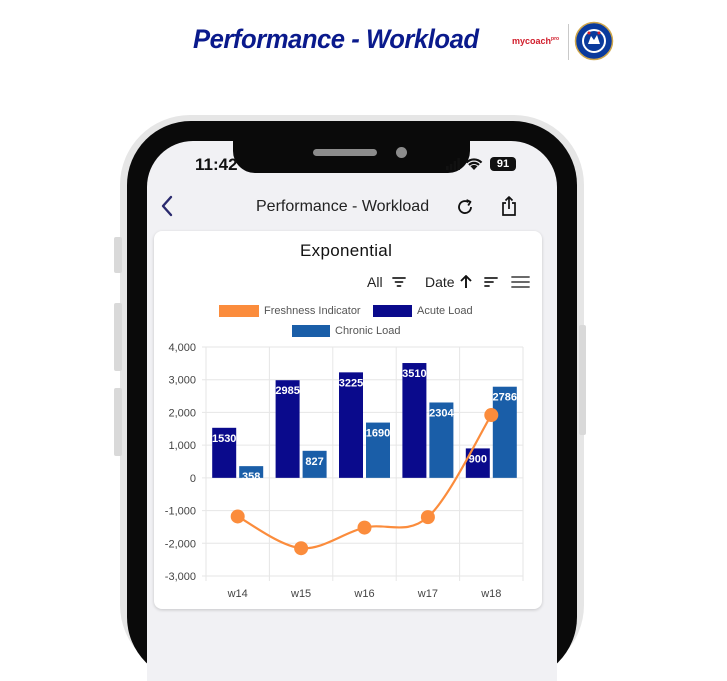 This screenshot has height=681, width=727. I want to click on y-tick-label: 3,000, so click(182, 381).